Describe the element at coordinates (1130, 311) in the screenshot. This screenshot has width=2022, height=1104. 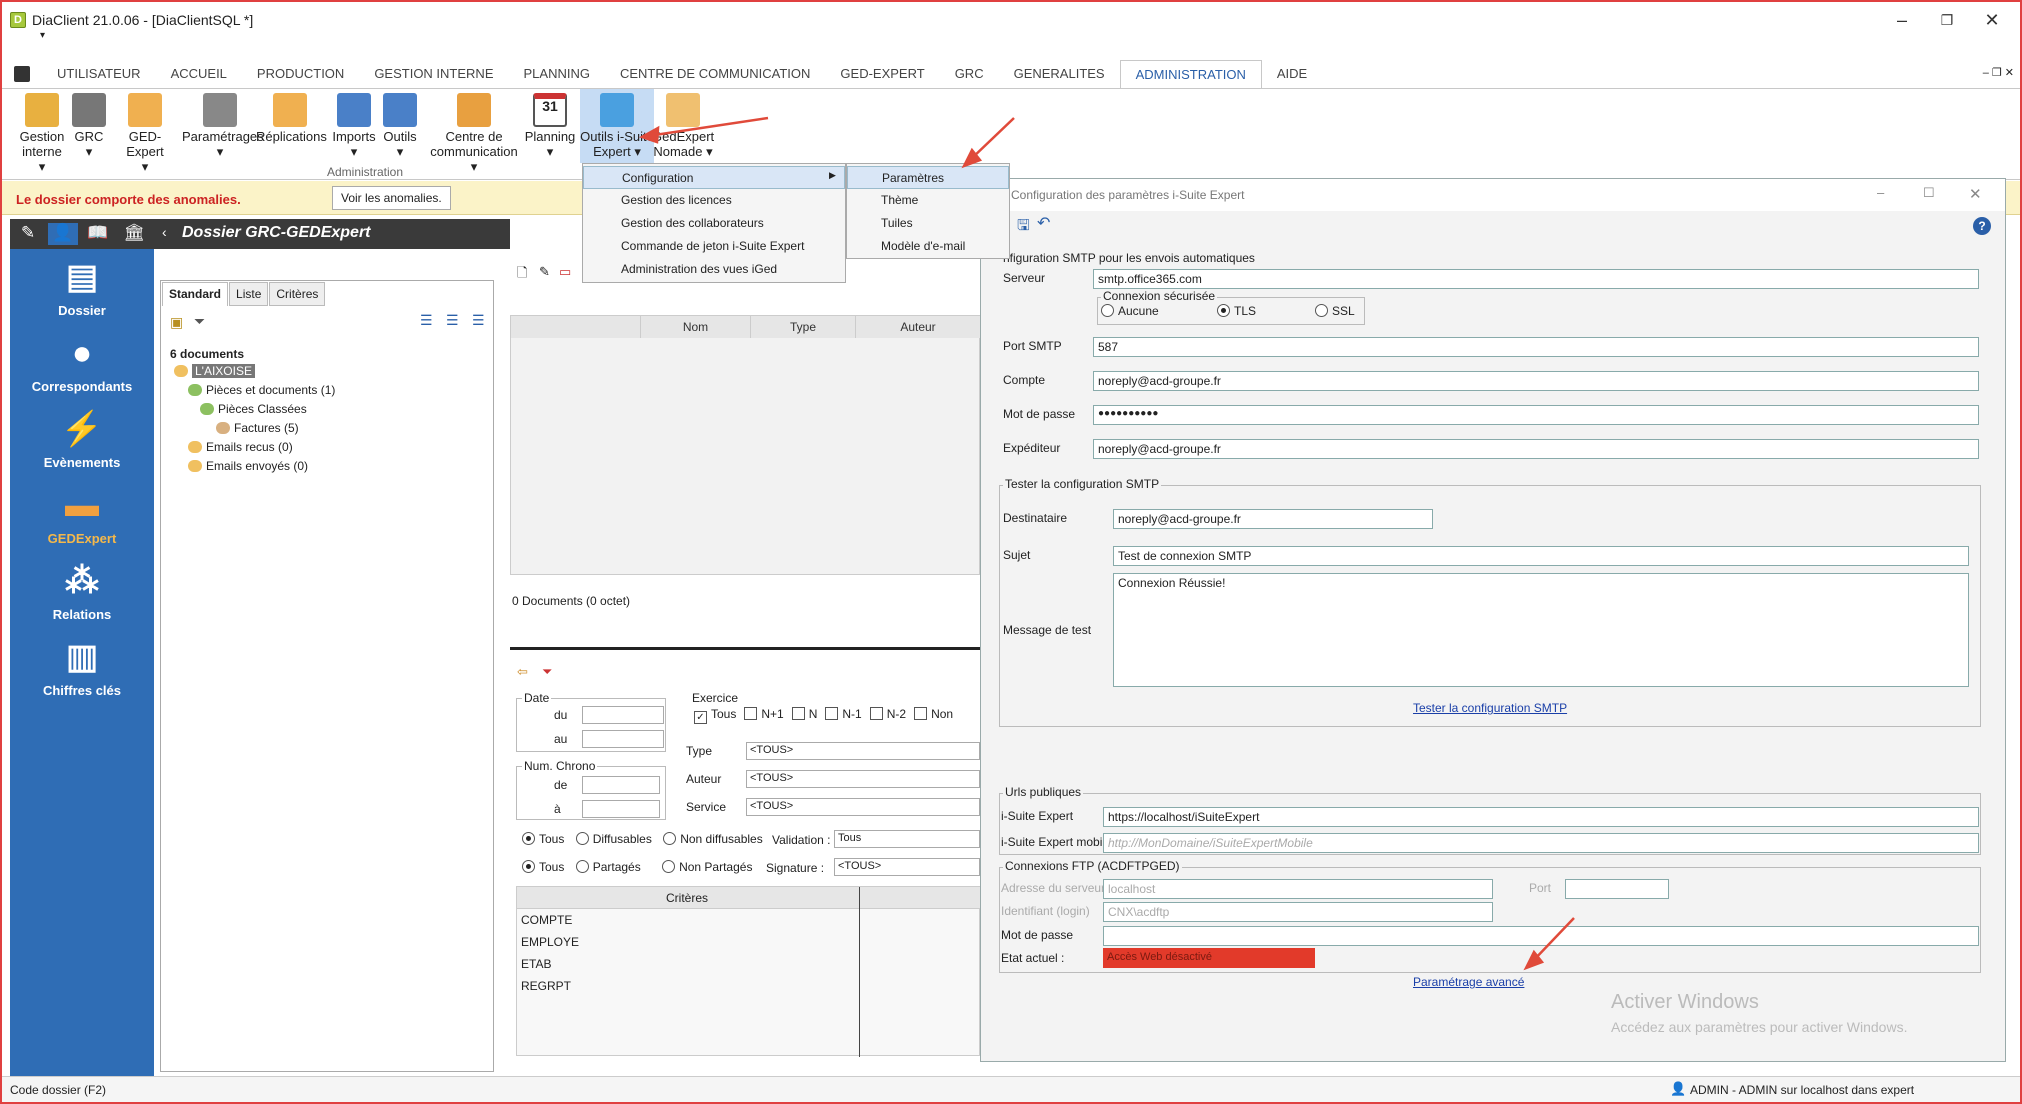
I see `conn-radio-aucune: Aucune` at that location.